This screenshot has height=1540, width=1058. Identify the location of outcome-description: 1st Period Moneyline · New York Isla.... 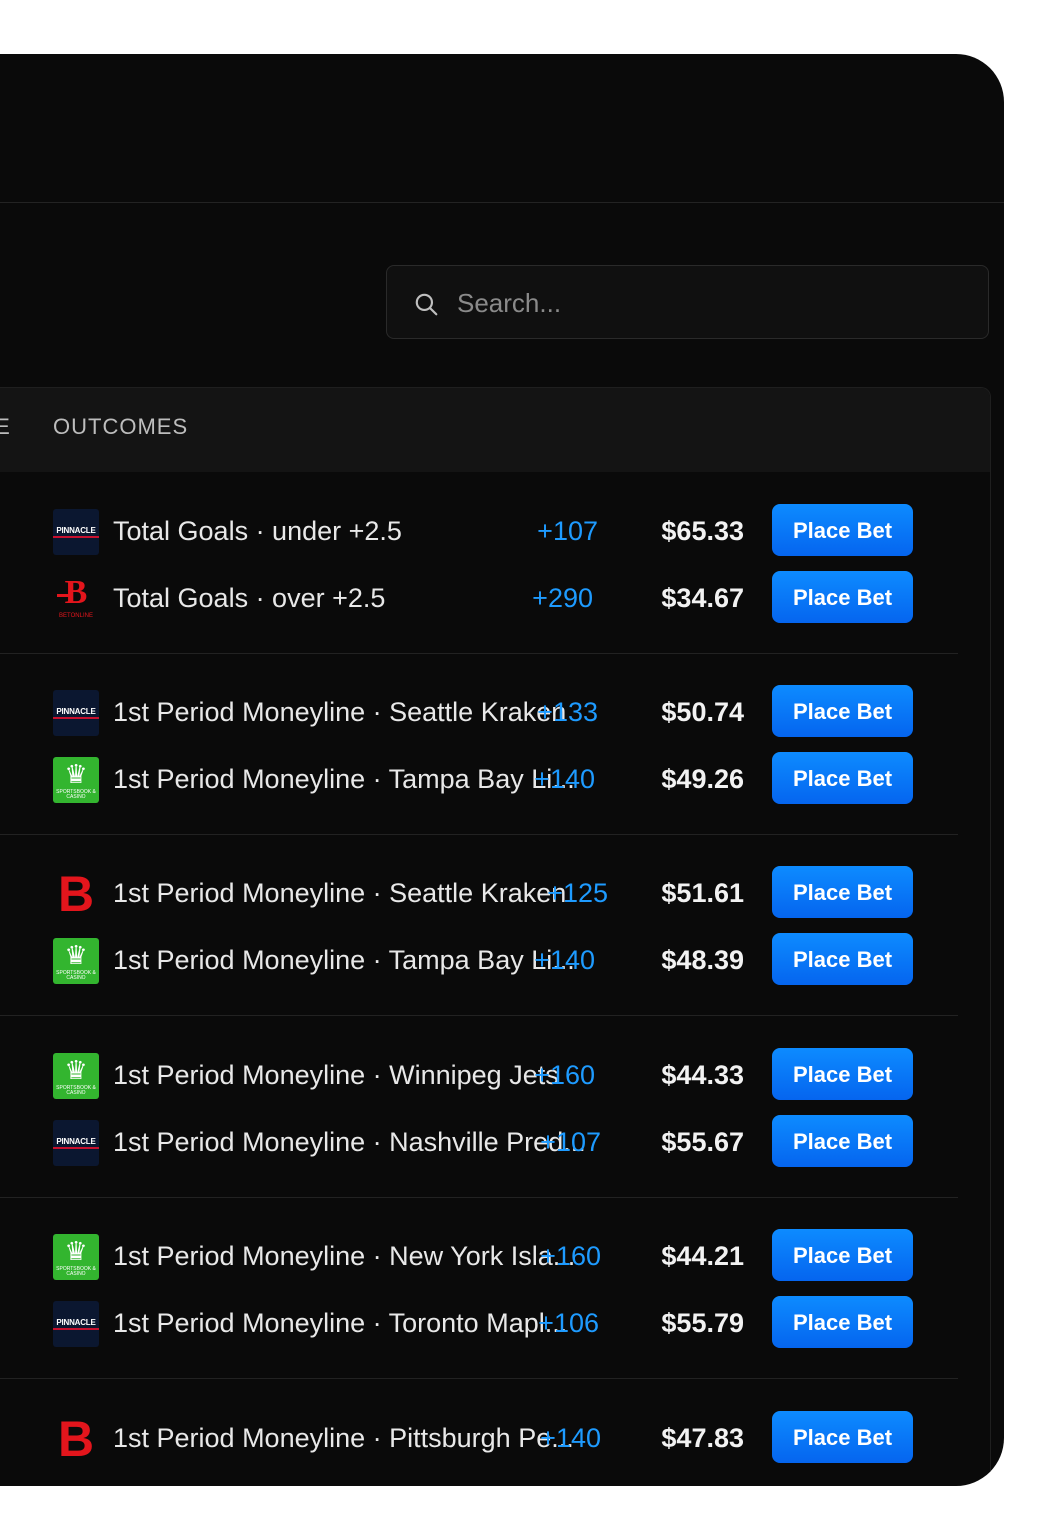
(344, 1256).